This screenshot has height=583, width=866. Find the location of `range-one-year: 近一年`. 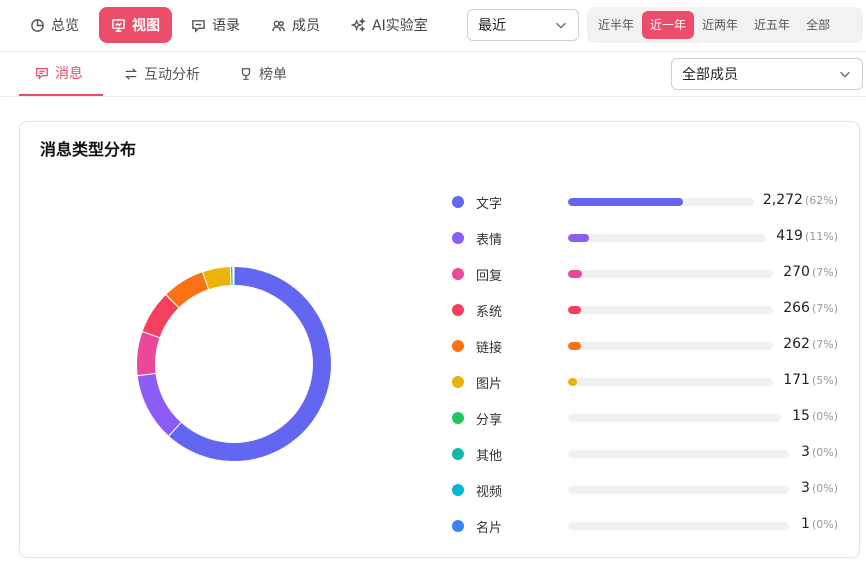

range-one-year: 近一年 is located at coordinates (668, 25).